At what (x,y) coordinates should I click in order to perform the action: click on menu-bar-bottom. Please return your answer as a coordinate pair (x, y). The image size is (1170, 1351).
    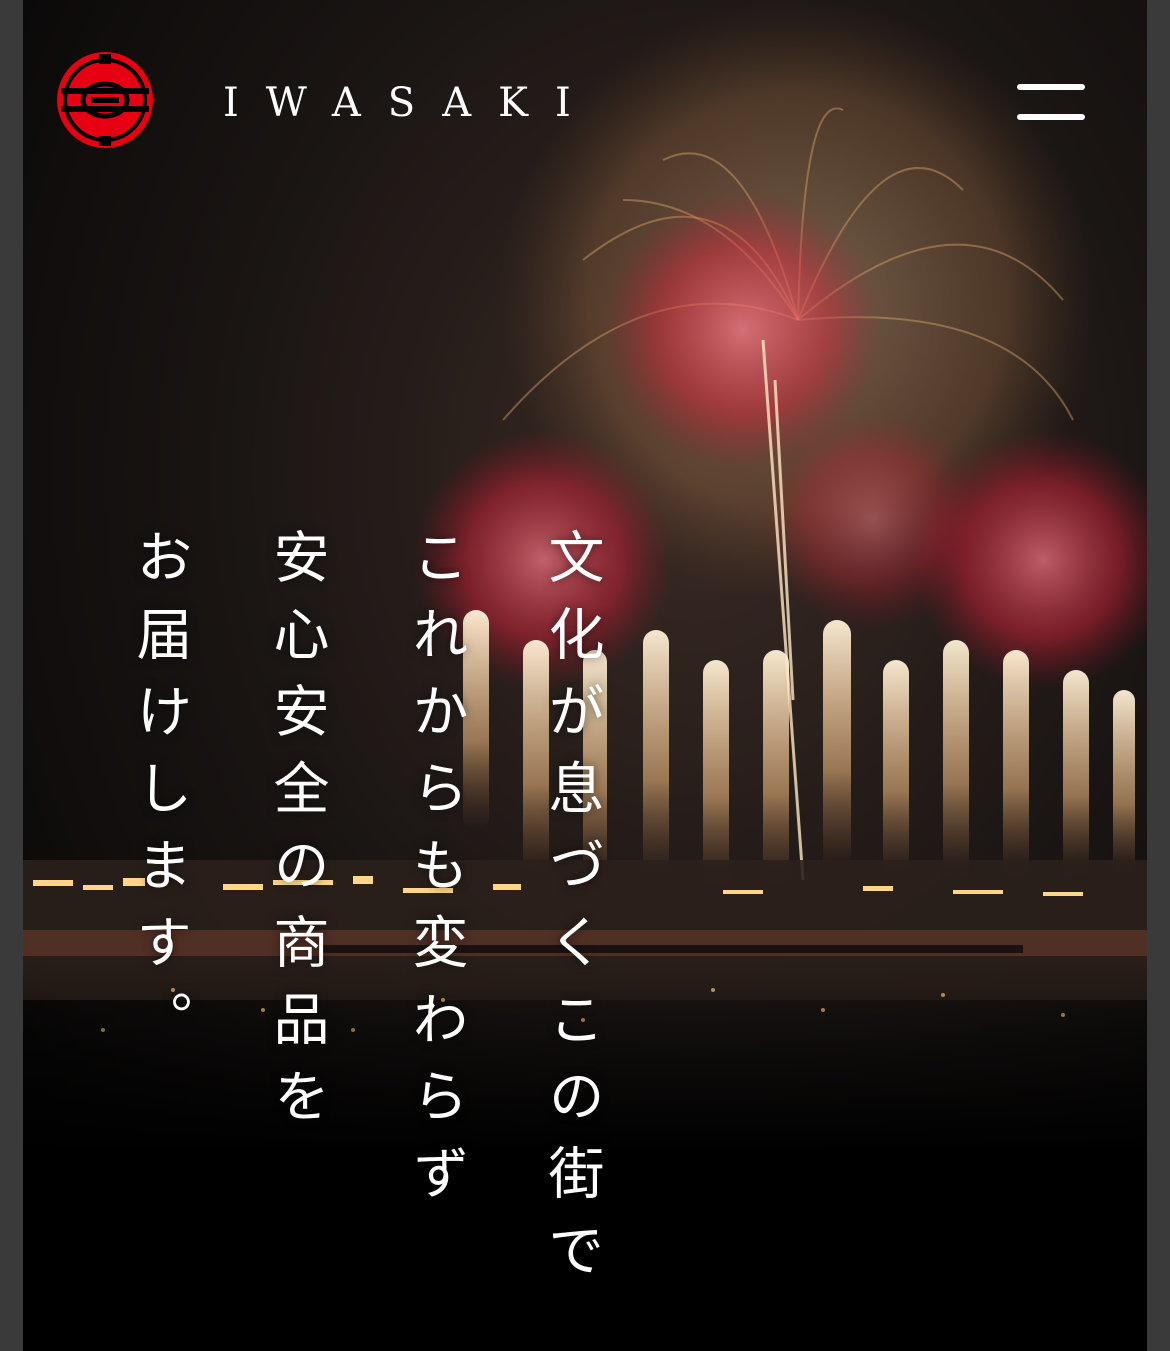
    Looking at the image, I should click on (1051, 117).